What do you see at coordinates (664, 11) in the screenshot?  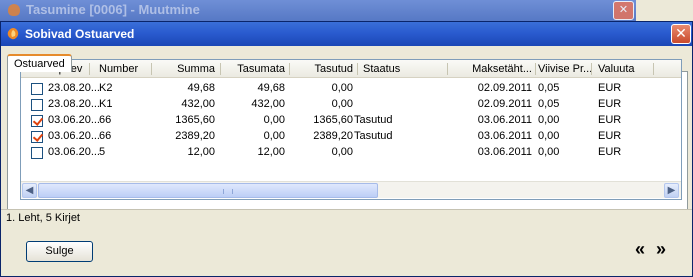 I see `background-window-edge` at bounding box center [664, 11].